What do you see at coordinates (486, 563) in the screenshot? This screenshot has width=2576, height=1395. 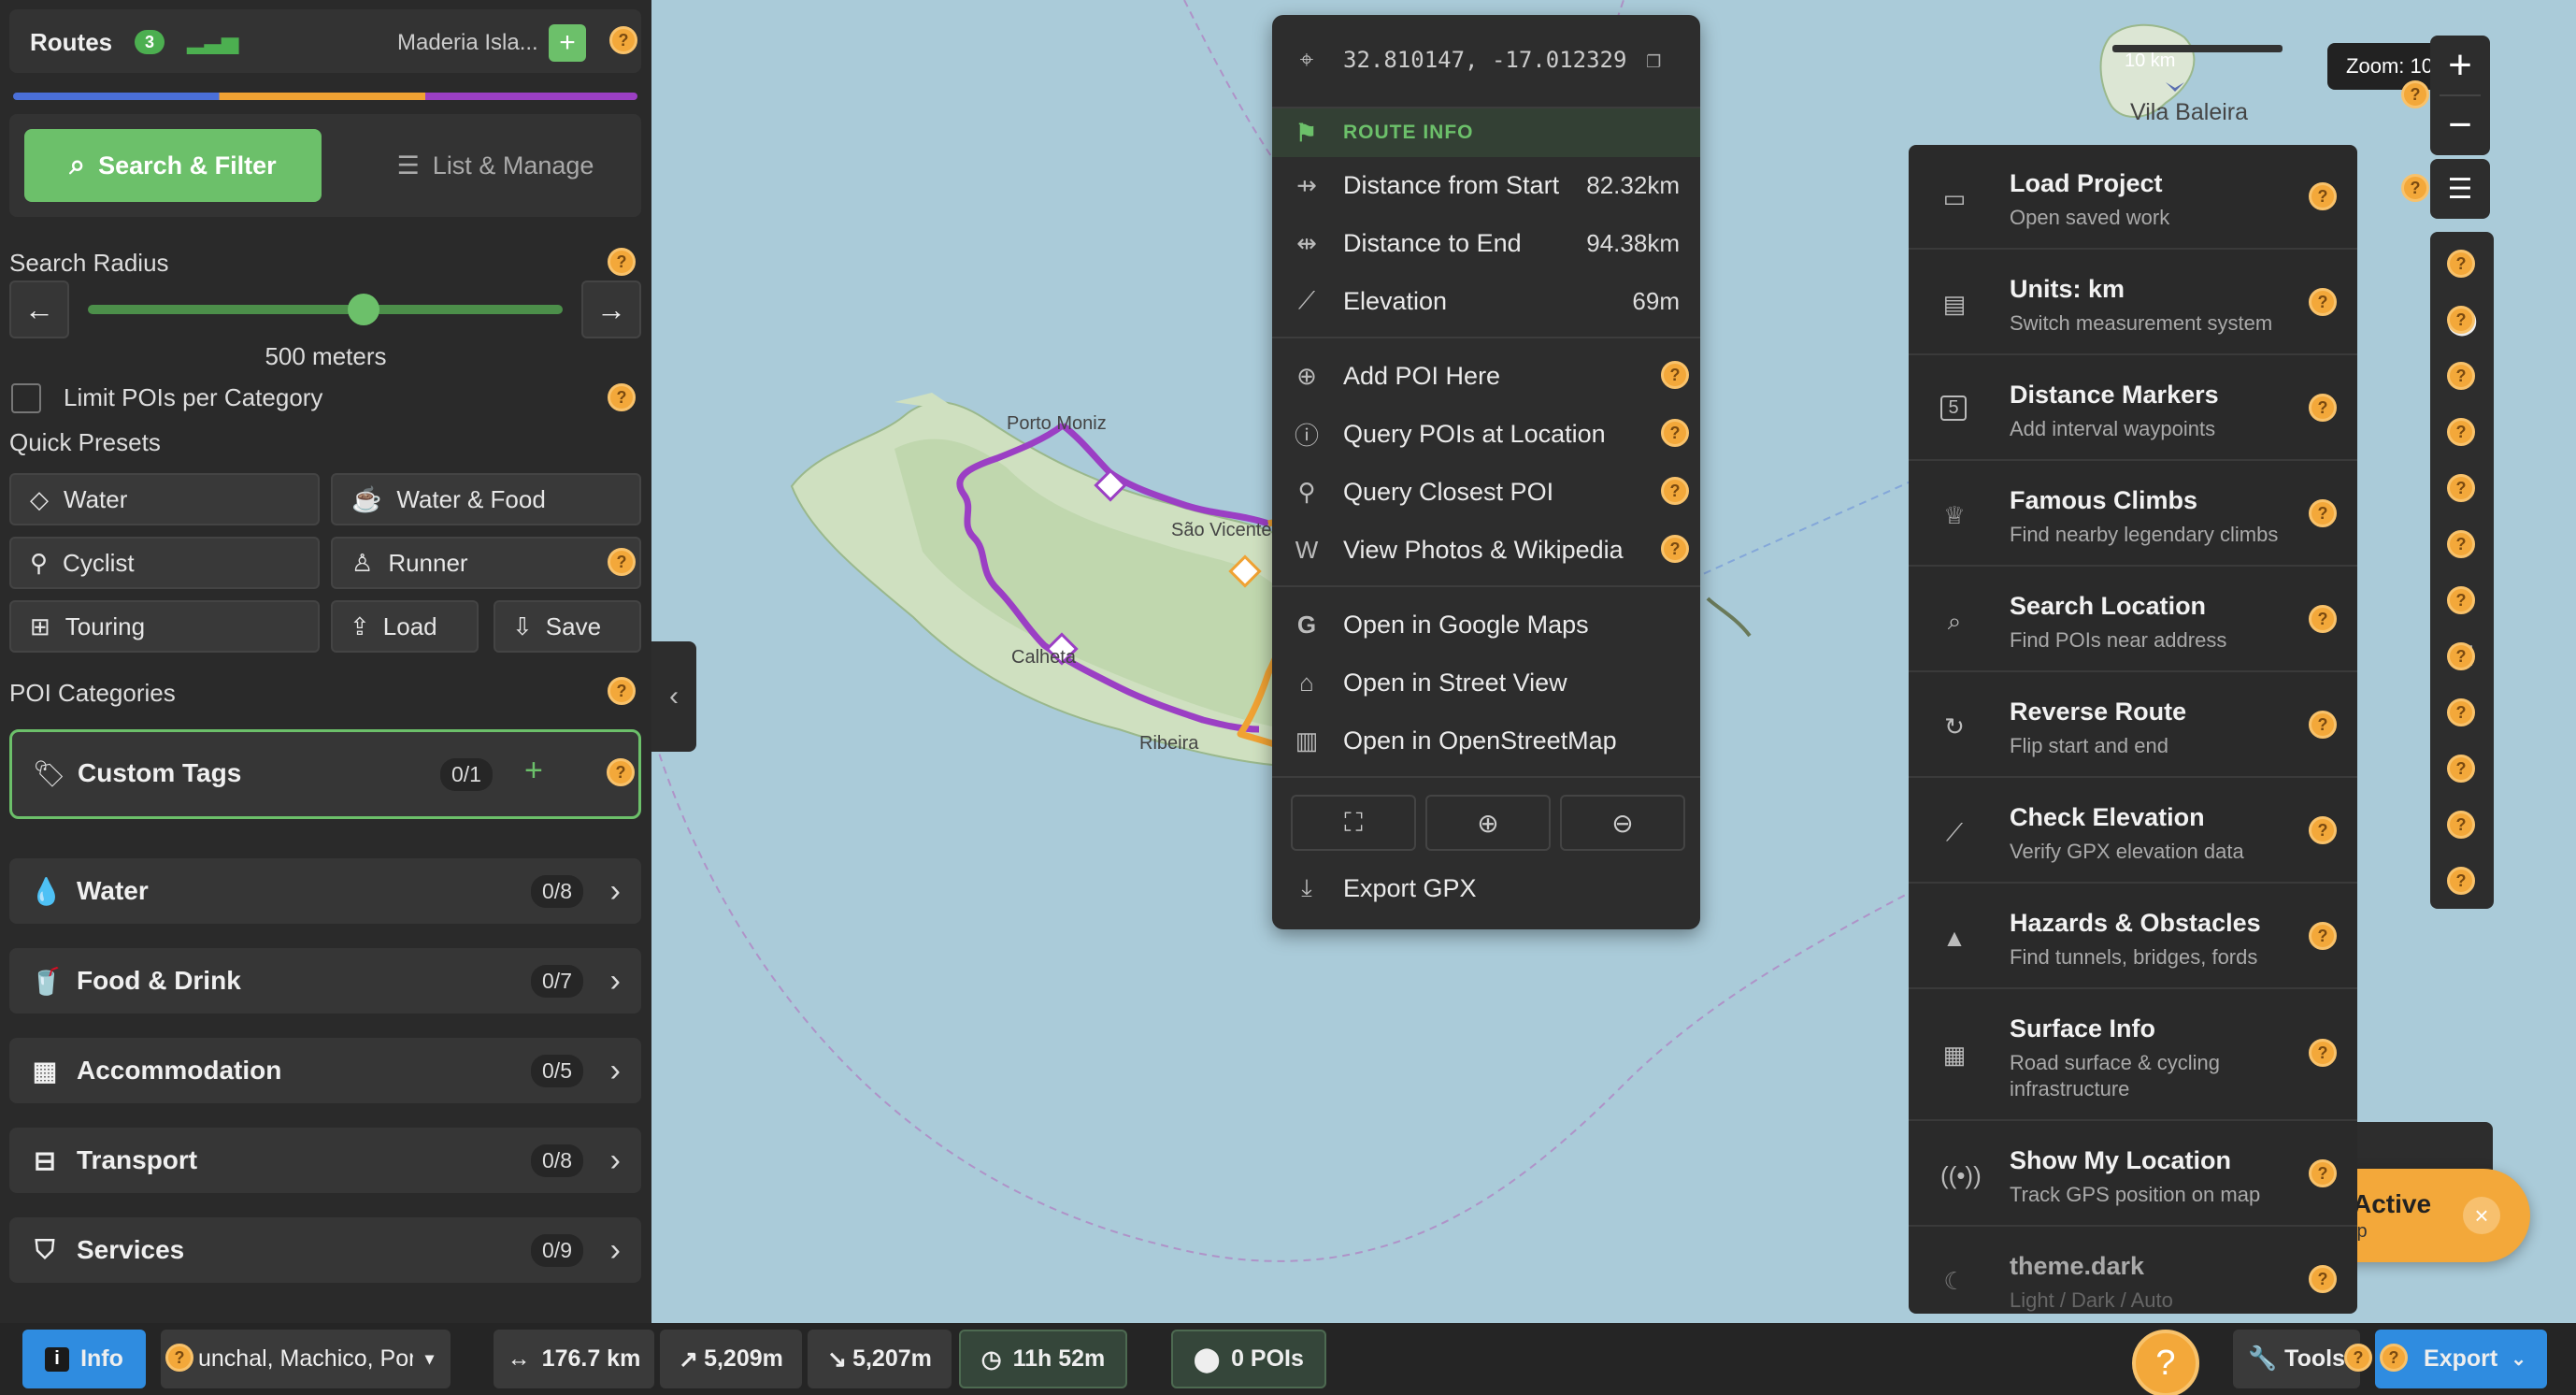 I see `preset-runner-button: ♙ Runner` at bounding box center [486, 563].